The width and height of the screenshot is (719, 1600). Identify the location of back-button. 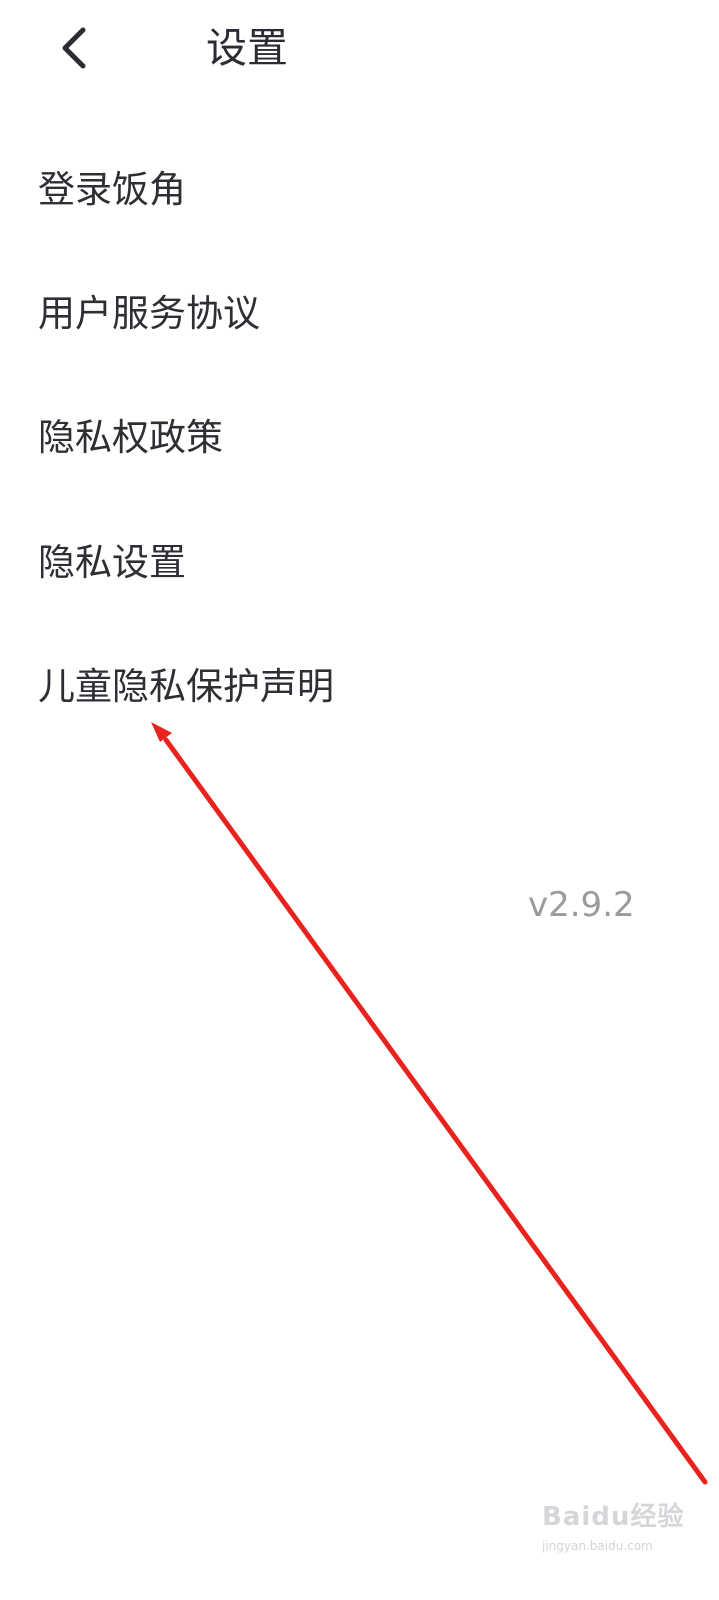
(74, 48).